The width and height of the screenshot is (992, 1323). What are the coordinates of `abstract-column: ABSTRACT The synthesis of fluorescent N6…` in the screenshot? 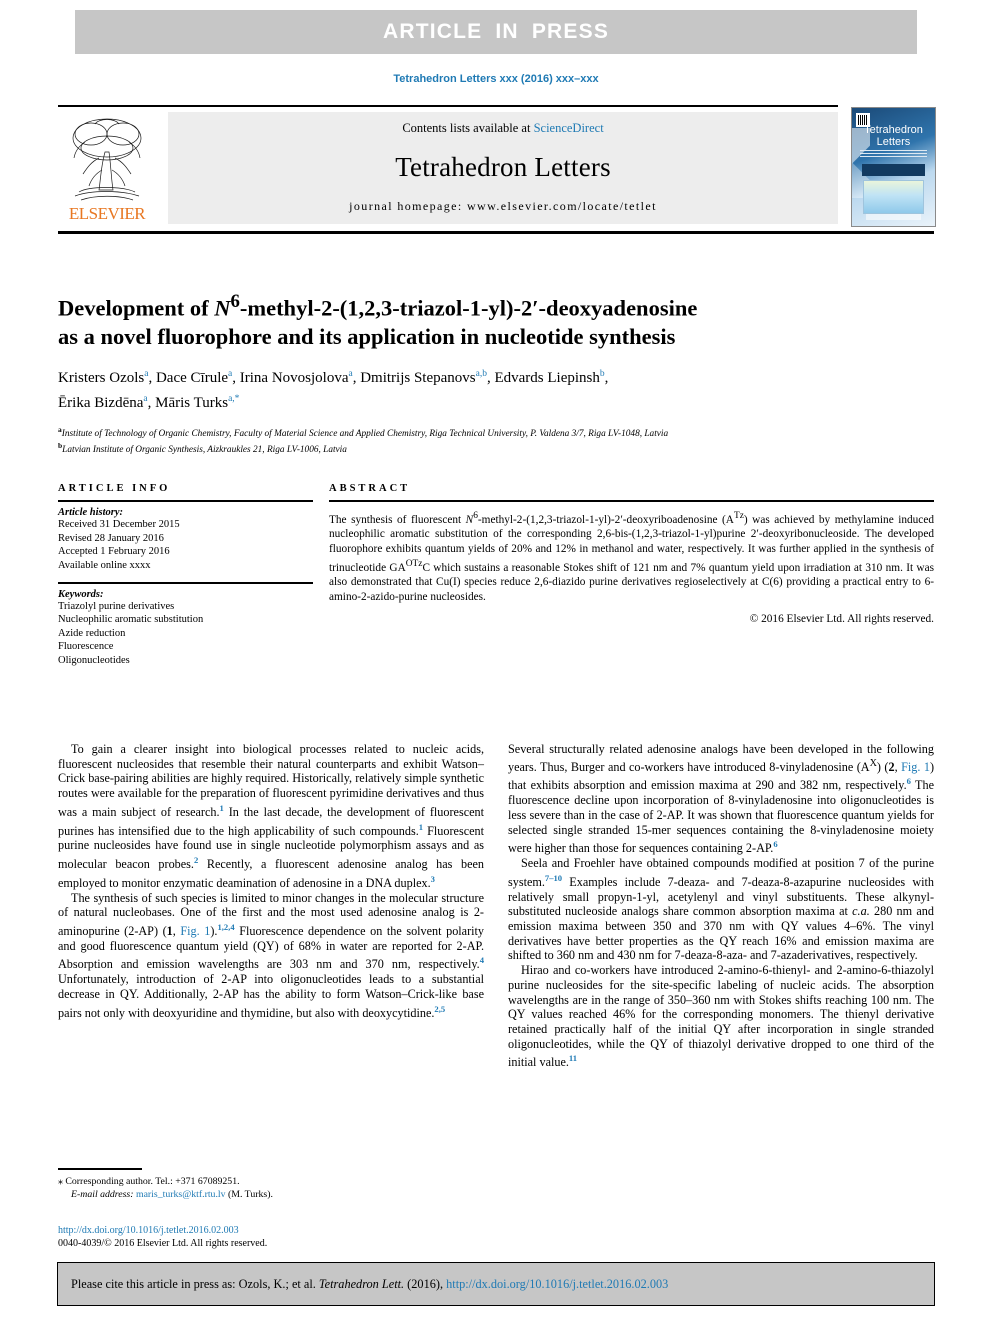 It's located at (631, 575).